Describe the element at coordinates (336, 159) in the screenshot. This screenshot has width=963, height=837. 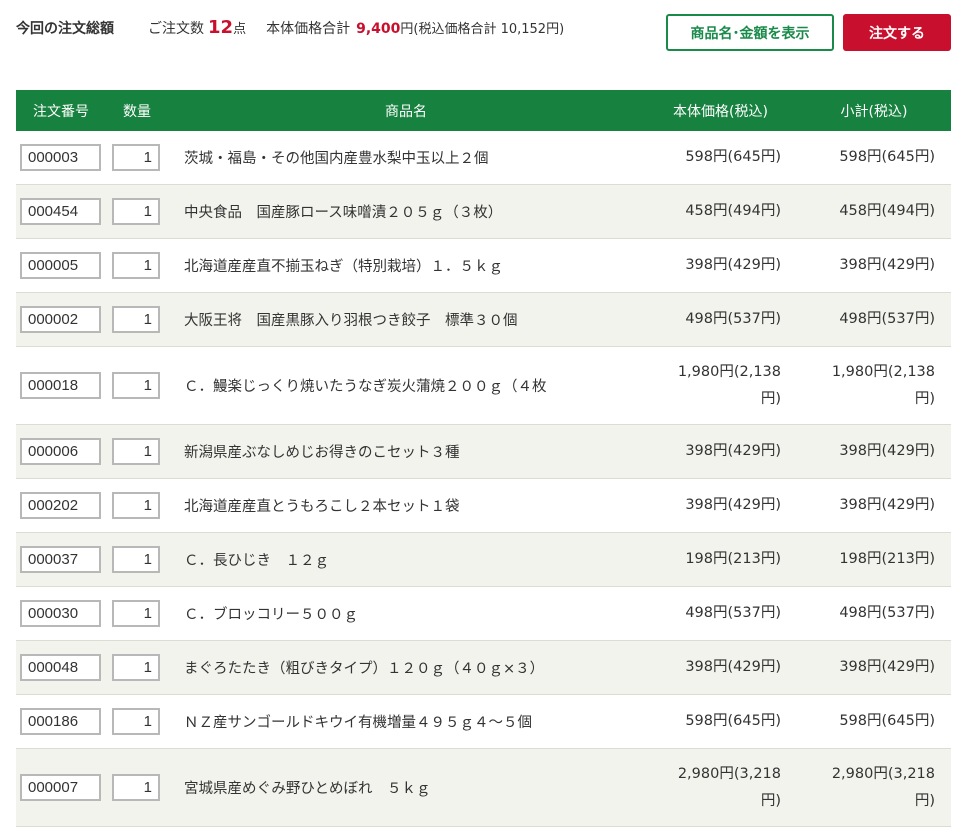
I see `product-name: 茨城・福島・その他国内産豊水梨中玉以上２個` at that location.